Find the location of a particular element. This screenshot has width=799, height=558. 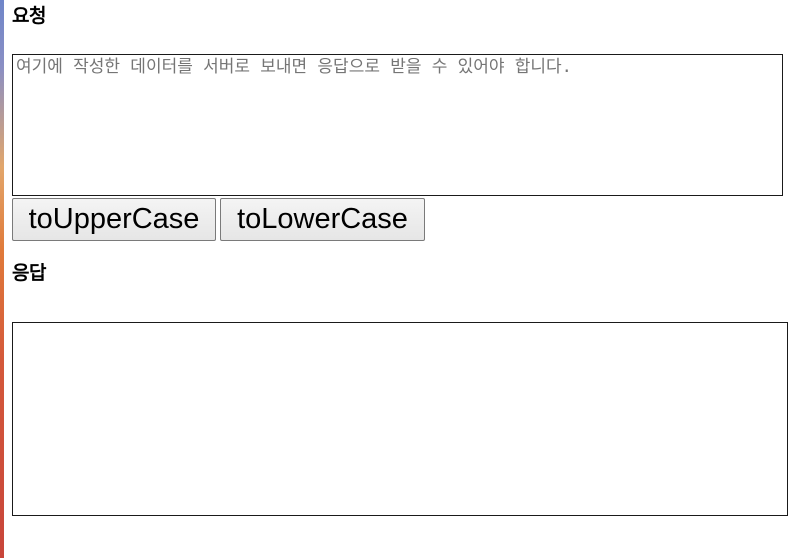

request-heading: 요청 is located at coordinates (29, 16).